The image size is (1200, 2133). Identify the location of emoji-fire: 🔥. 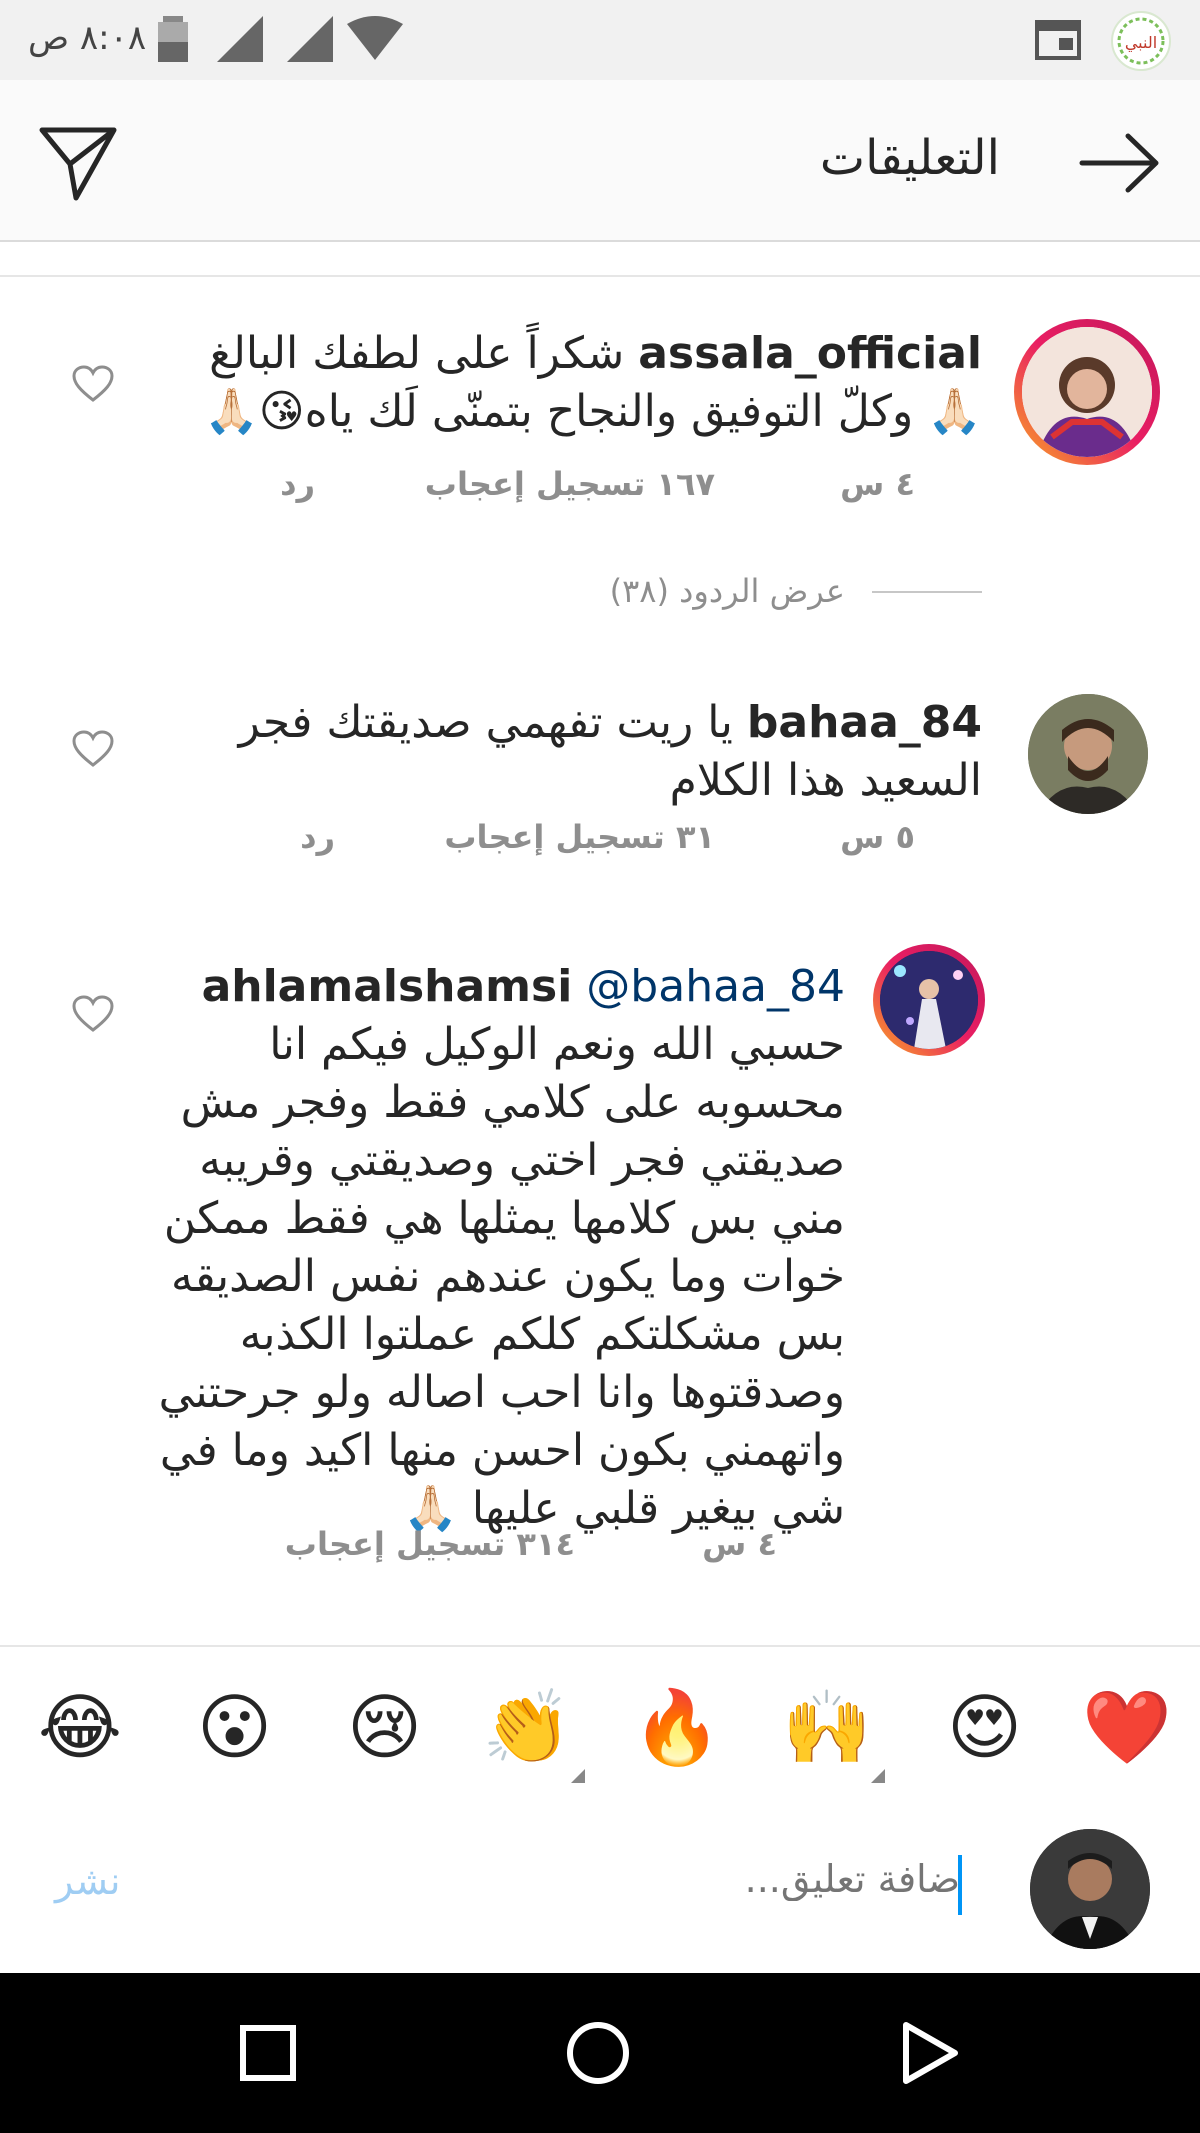
(677, 1727).